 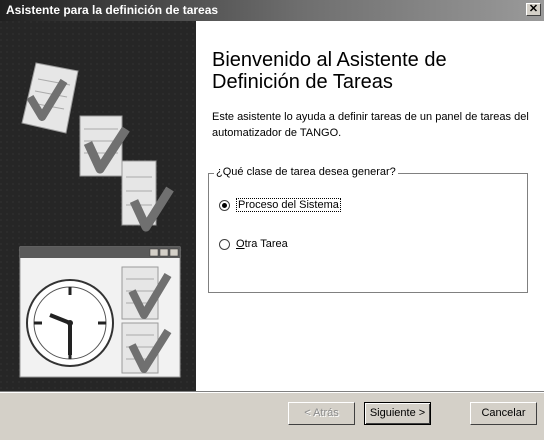 I want to click on radio-proceso-del-sistema: Proceso del Sistema, so click(x=280, y=205).